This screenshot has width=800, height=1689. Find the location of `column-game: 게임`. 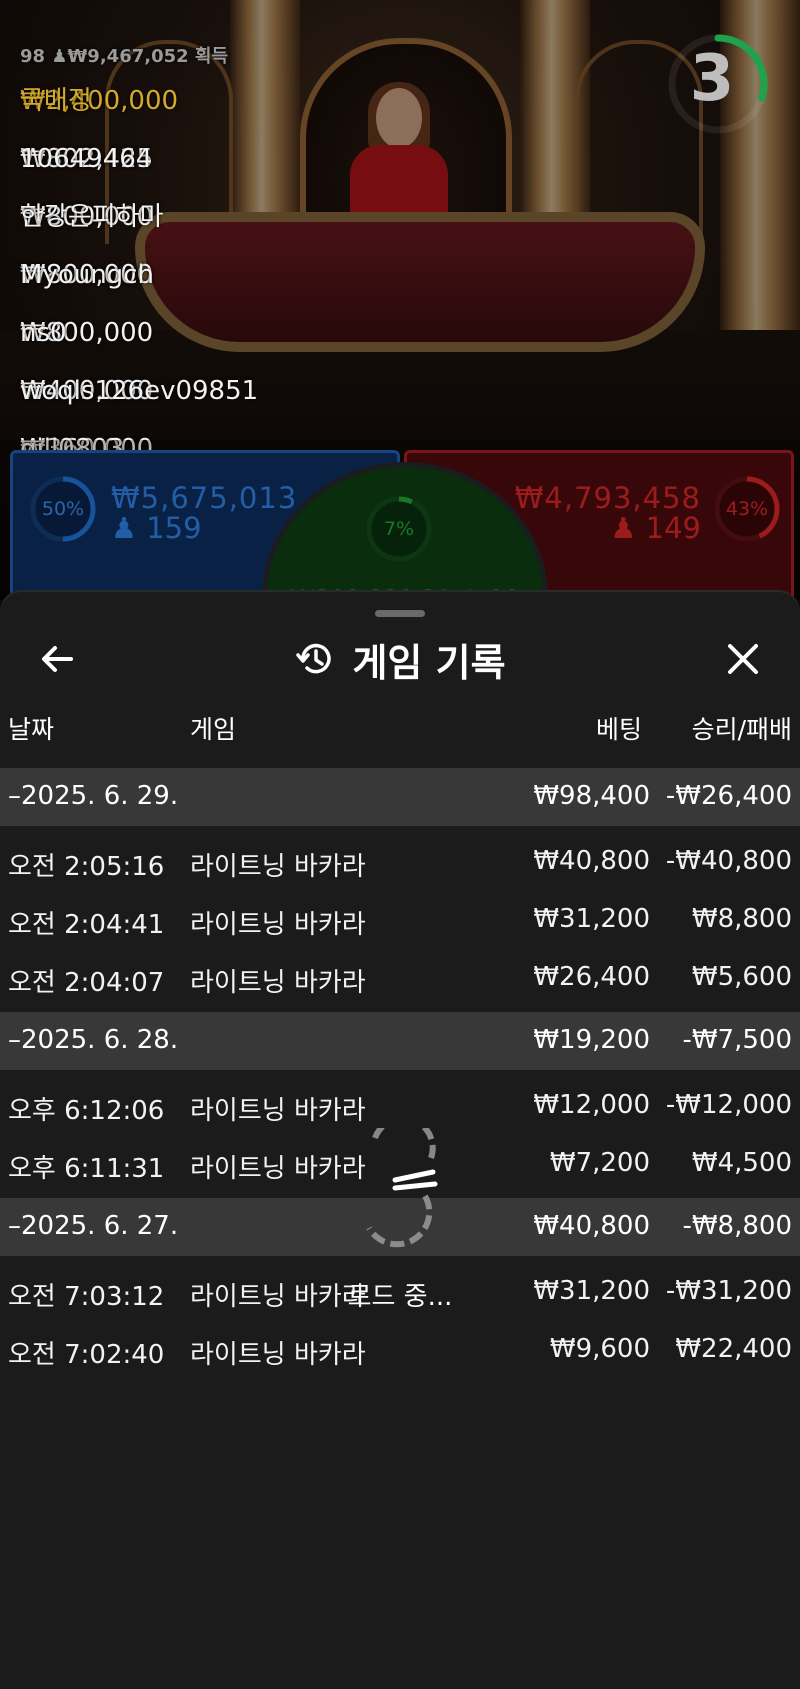

column-game: 게임 is located at coordinates (213, 729).